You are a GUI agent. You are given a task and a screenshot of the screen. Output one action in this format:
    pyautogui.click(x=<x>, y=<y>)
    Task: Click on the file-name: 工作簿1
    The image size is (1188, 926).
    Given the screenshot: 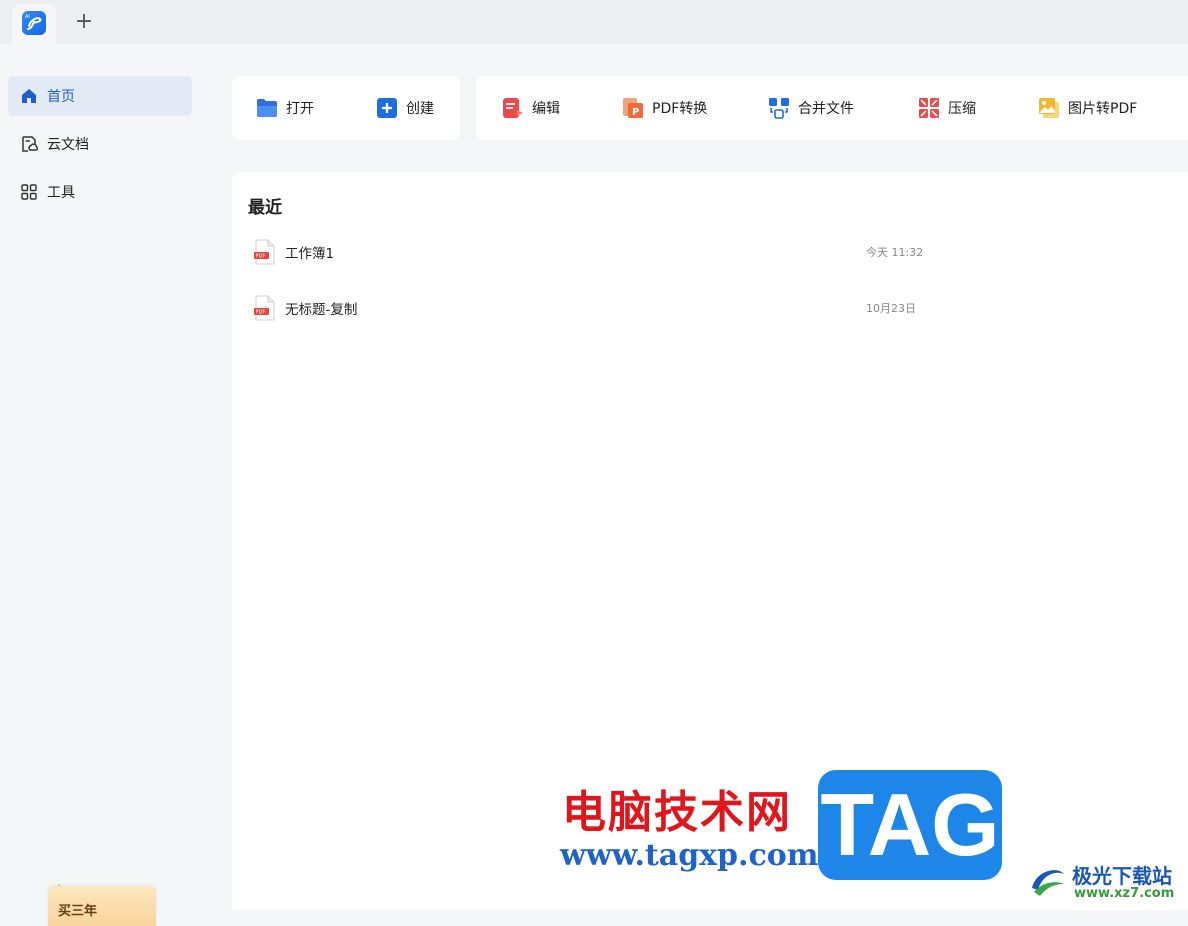 What is the action you would take?
    pyautogui.click(x=310, y=254)
    